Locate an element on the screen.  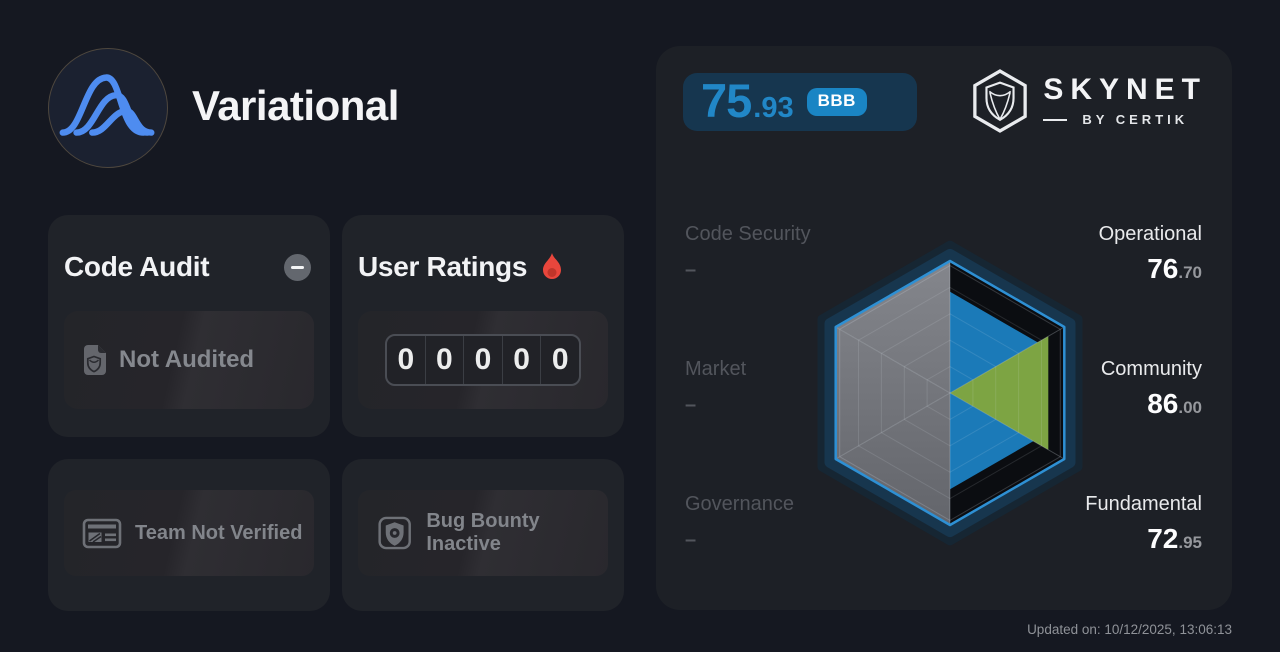
wave-logo-icon is located at coordinates (107, 105).